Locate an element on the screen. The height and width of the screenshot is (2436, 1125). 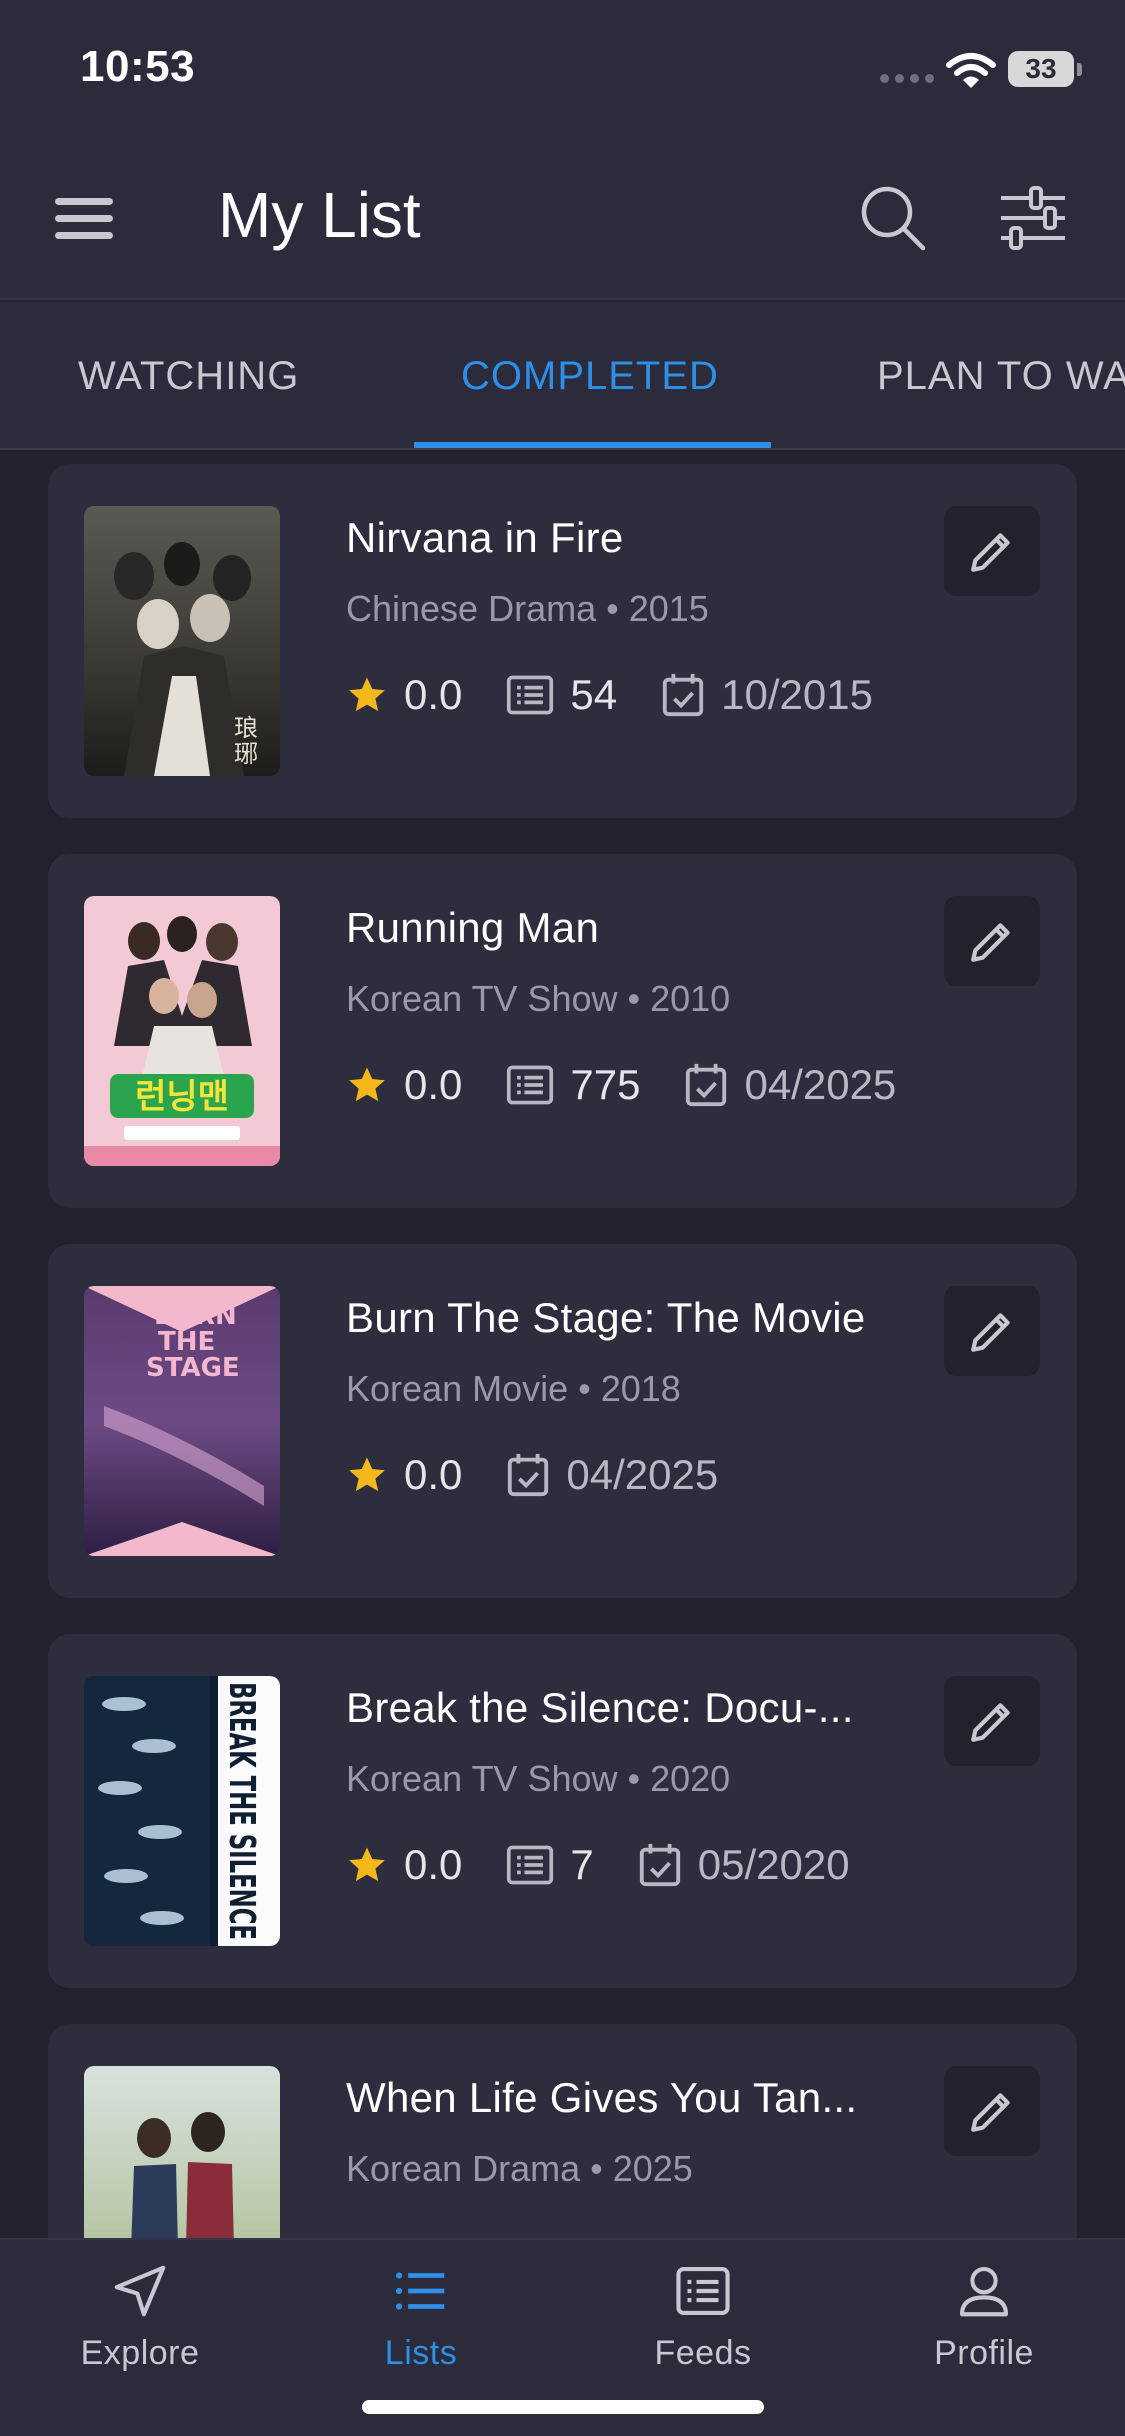
item-meta: Korean TV Show • 2020 is located at coordinates (538, 1778).